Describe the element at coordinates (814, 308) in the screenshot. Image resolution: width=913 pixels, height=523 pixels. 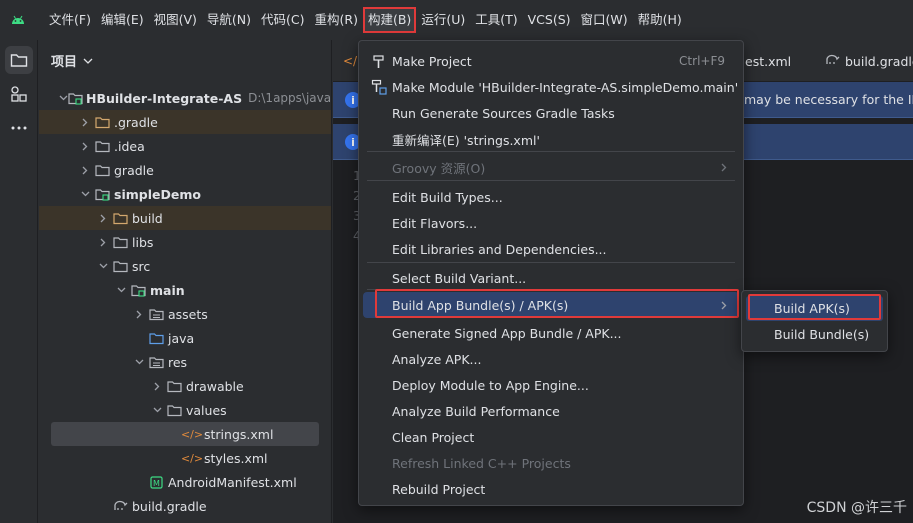
I see `submenu-item: Build APK(s)` at that location.